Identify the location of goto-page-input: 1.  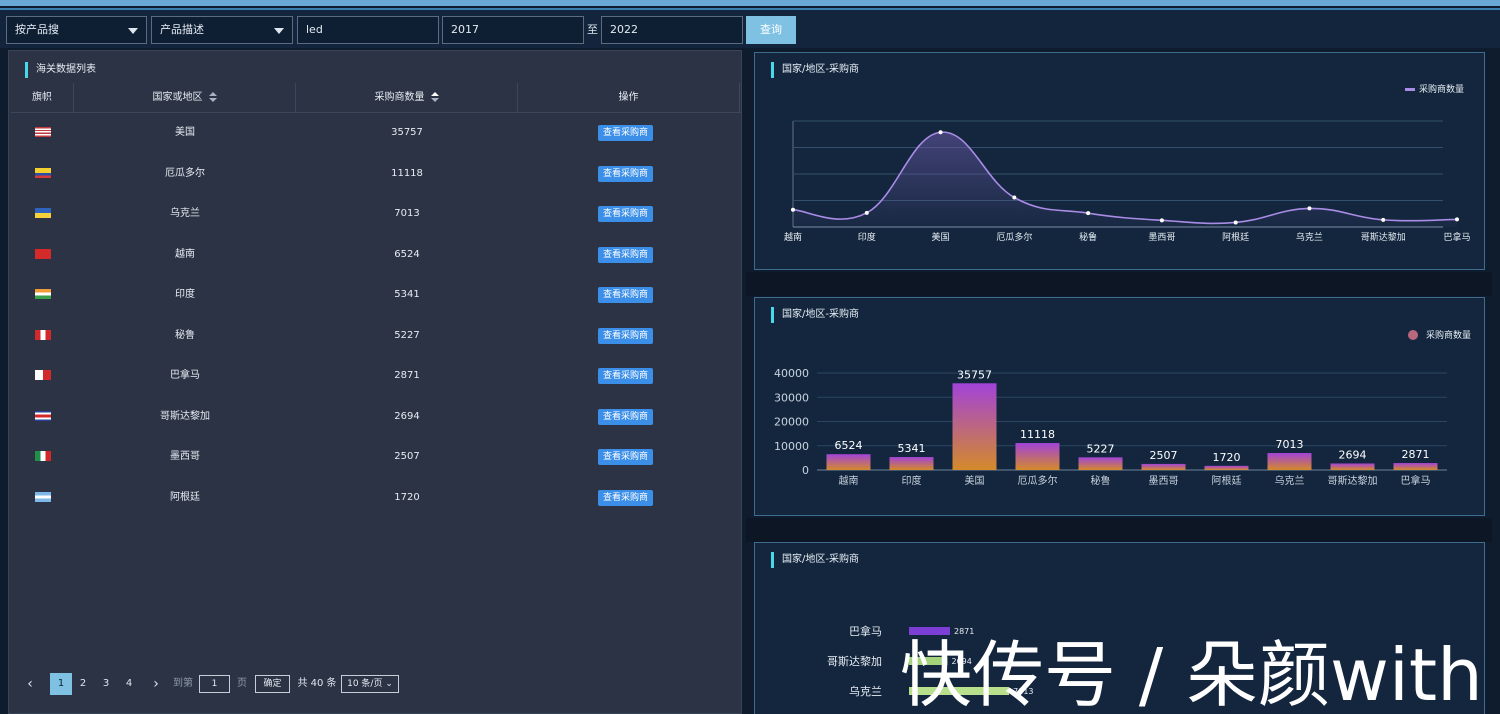
(214, 684).